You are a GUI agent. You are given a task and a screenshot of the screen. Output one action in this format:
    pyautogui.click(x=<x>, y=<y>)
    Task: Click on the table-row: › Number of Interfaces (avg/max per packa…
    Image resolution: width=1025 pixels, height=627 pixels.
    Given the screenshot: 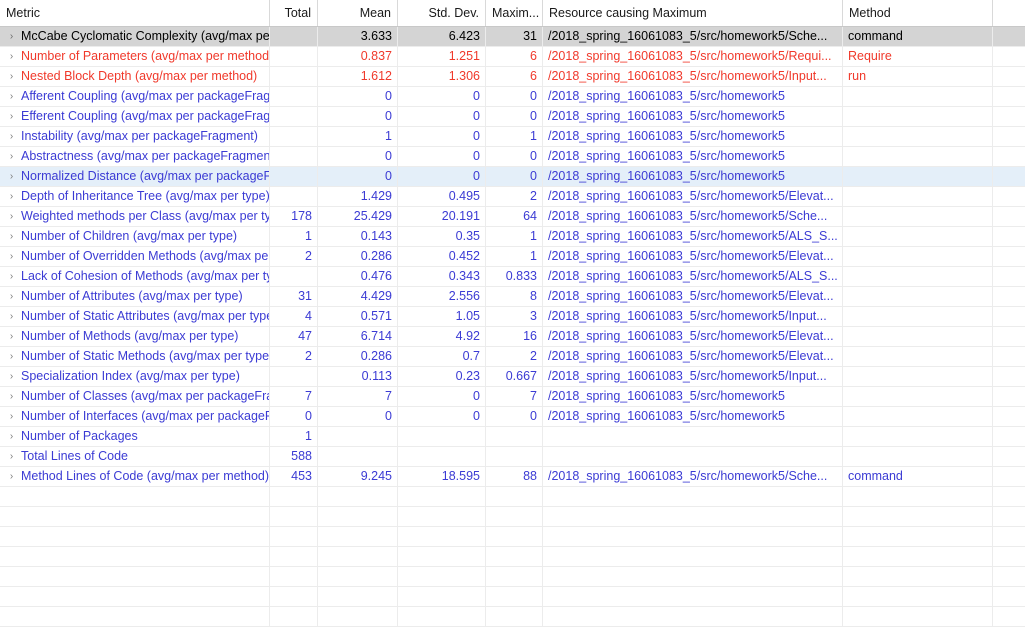 What is the action you would take?
    pyautogui.click(x=512, y=417)
    